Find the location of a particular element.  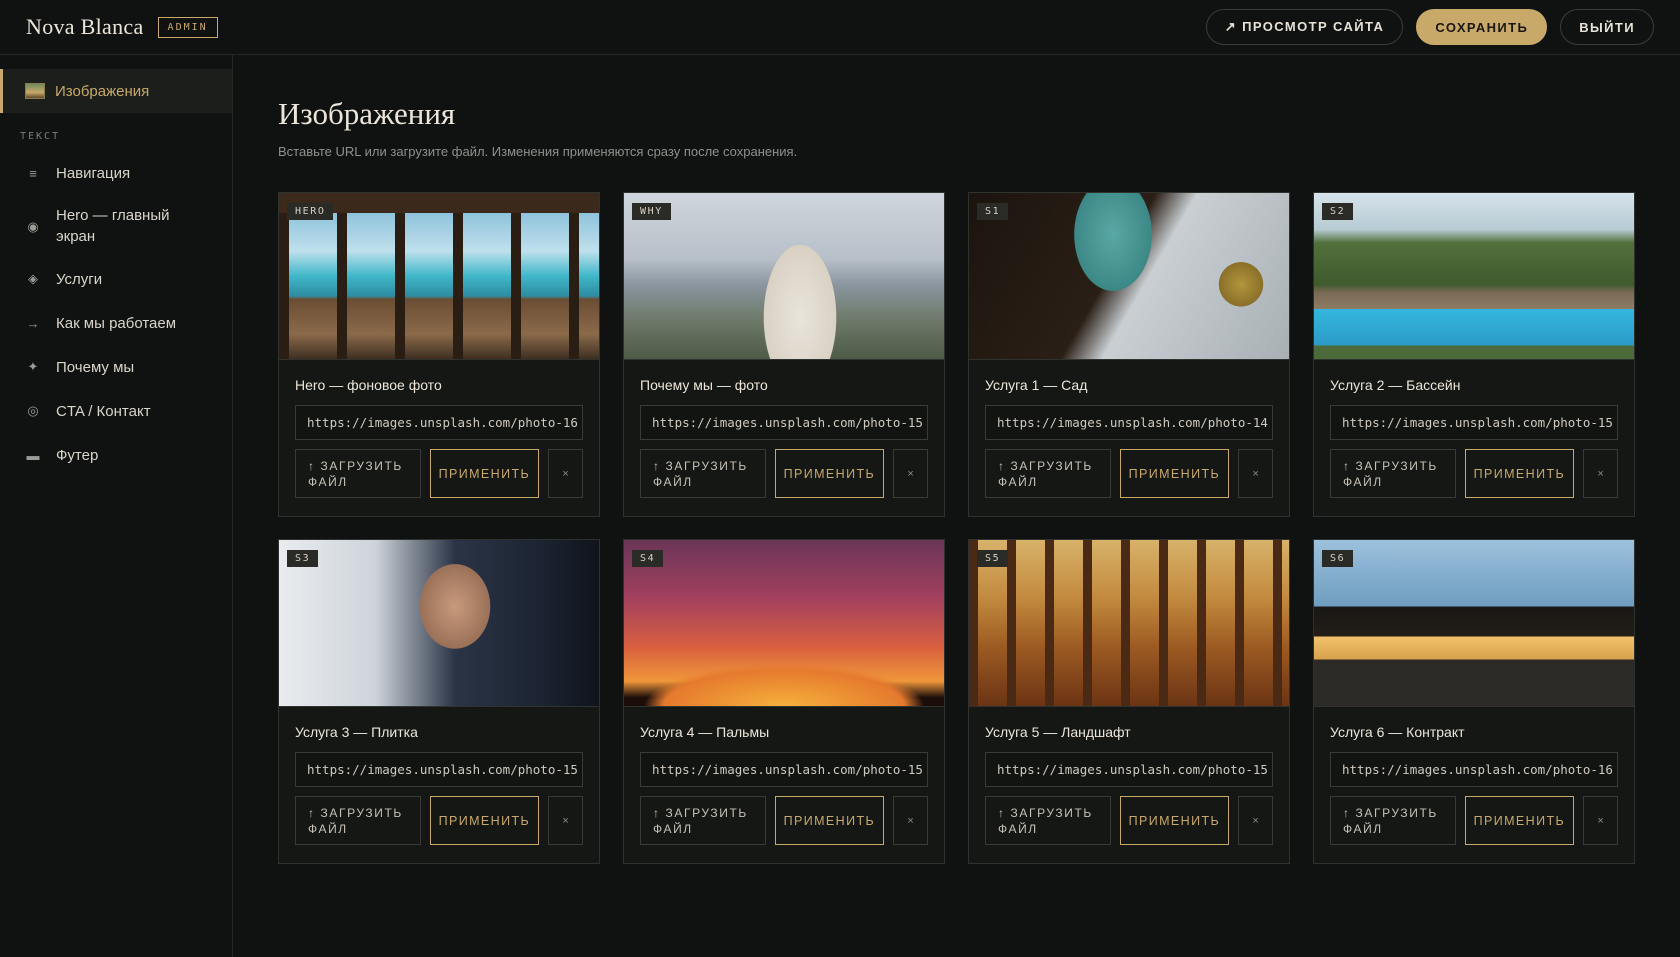

url-input: https://images.unsplash.com/photo-14 is located at coordinates (1129, 422).